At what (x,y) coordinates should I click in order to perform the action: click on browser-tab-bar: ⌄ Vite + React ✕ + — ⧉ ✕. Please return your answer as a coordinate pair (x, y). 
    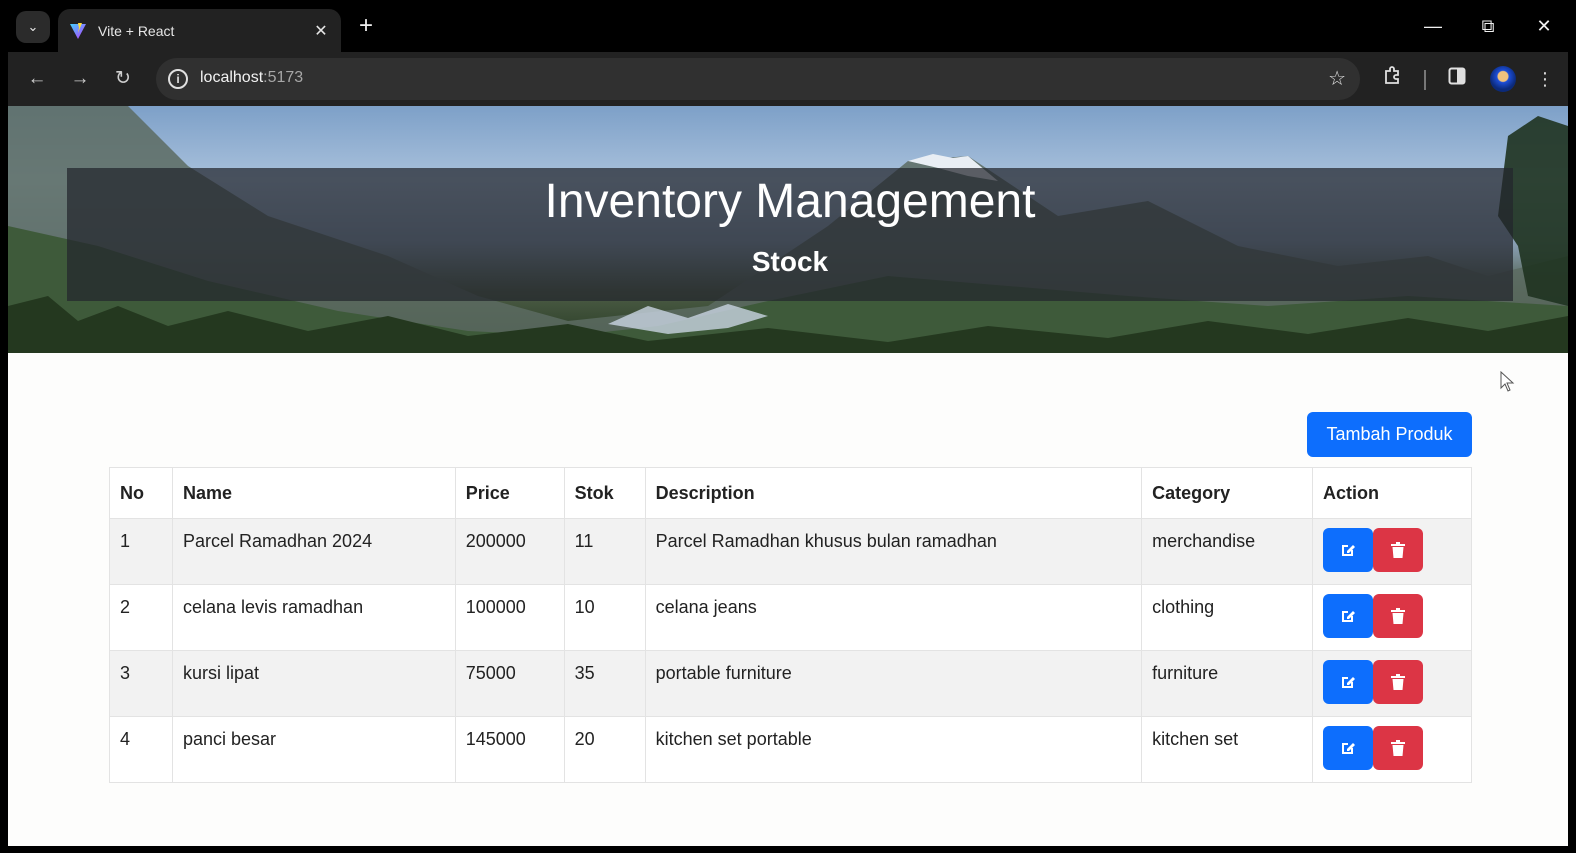
    Looking at the image, I should click on (788, 26).